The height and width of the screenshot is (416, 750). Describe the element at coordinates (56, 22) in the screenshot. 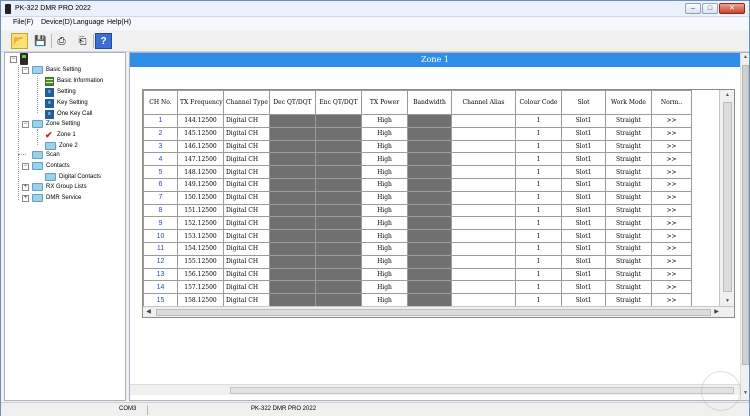

I see `menu-device: Device(D)` at that location.